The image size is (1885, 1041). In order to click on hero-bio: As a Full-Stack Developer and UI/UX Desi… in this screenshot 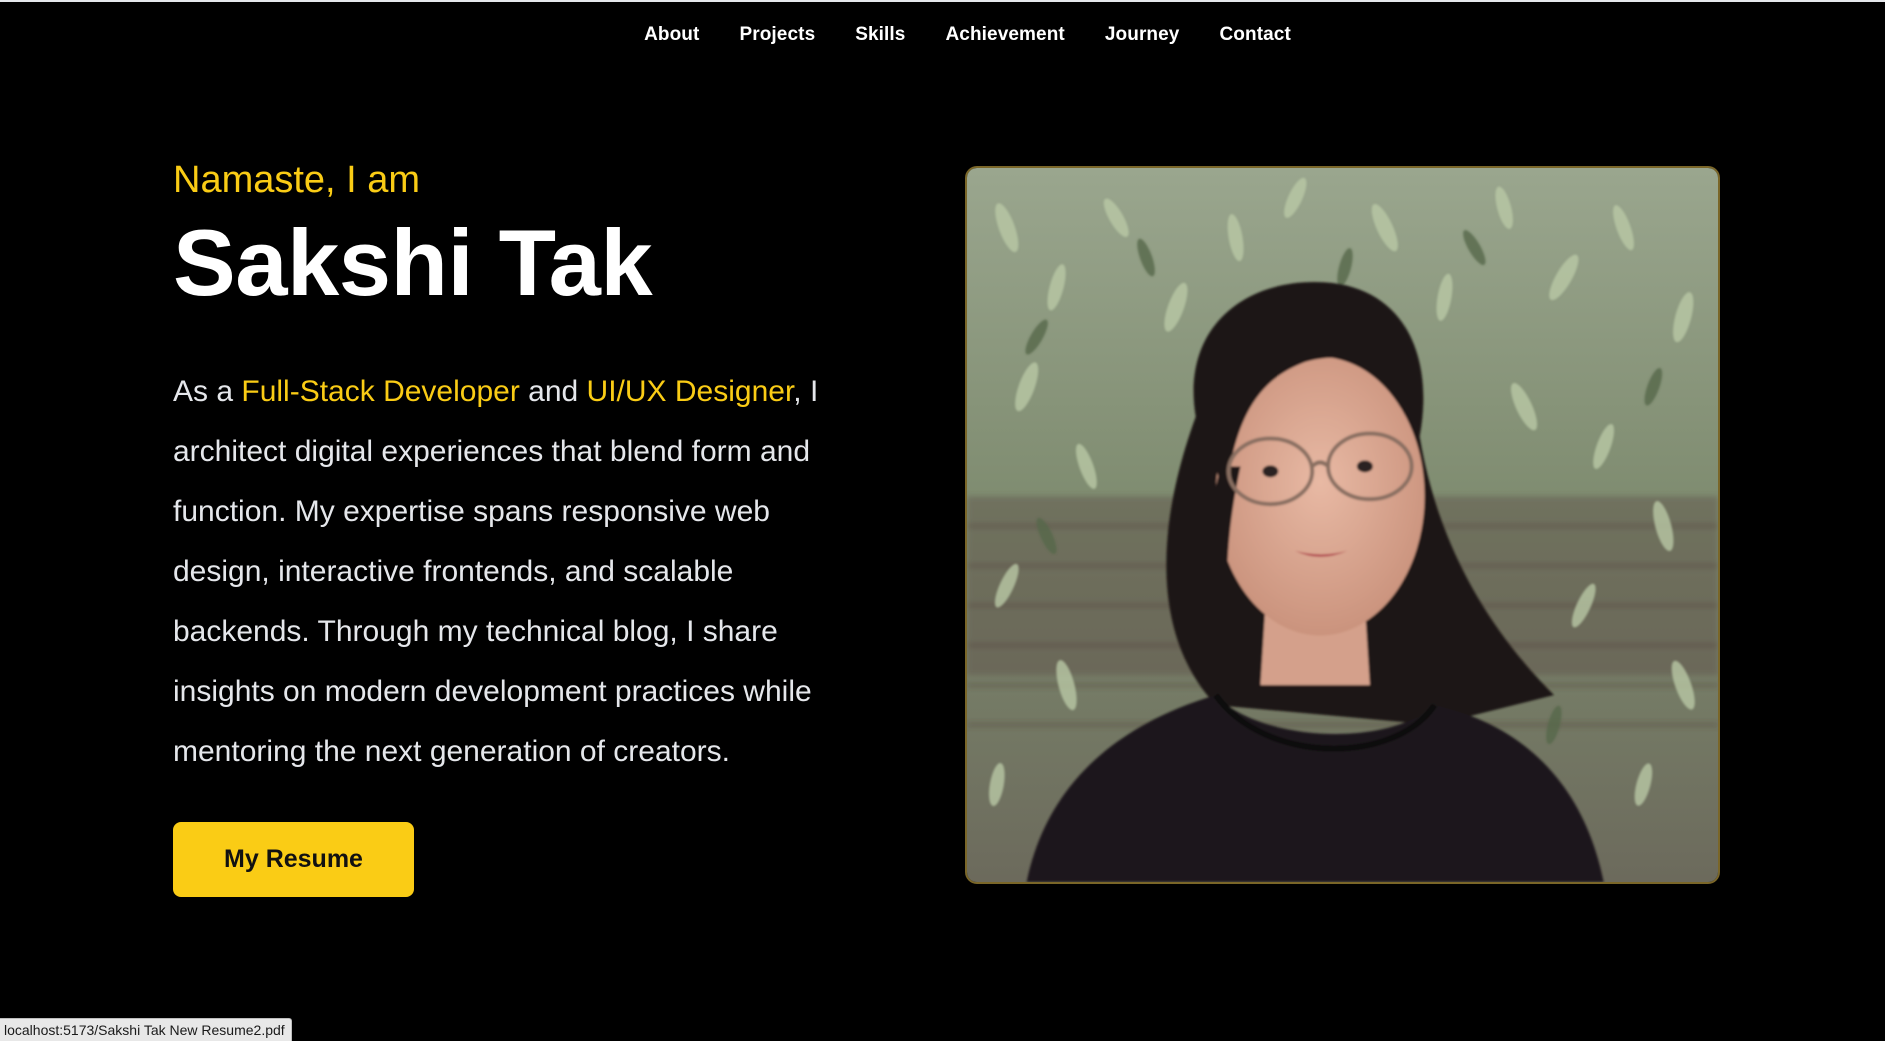, I will do `click(523, 572)`.